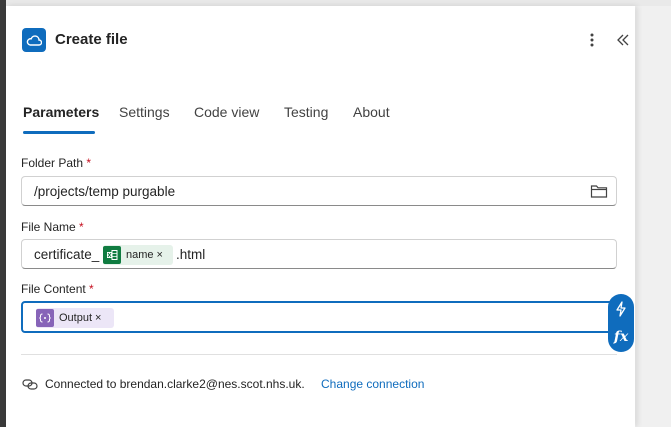 The image size is (671, 427). Describe the element at coordinates (621, 323) in the screenshot. I see `insert-content-buttons: fx` at that location.